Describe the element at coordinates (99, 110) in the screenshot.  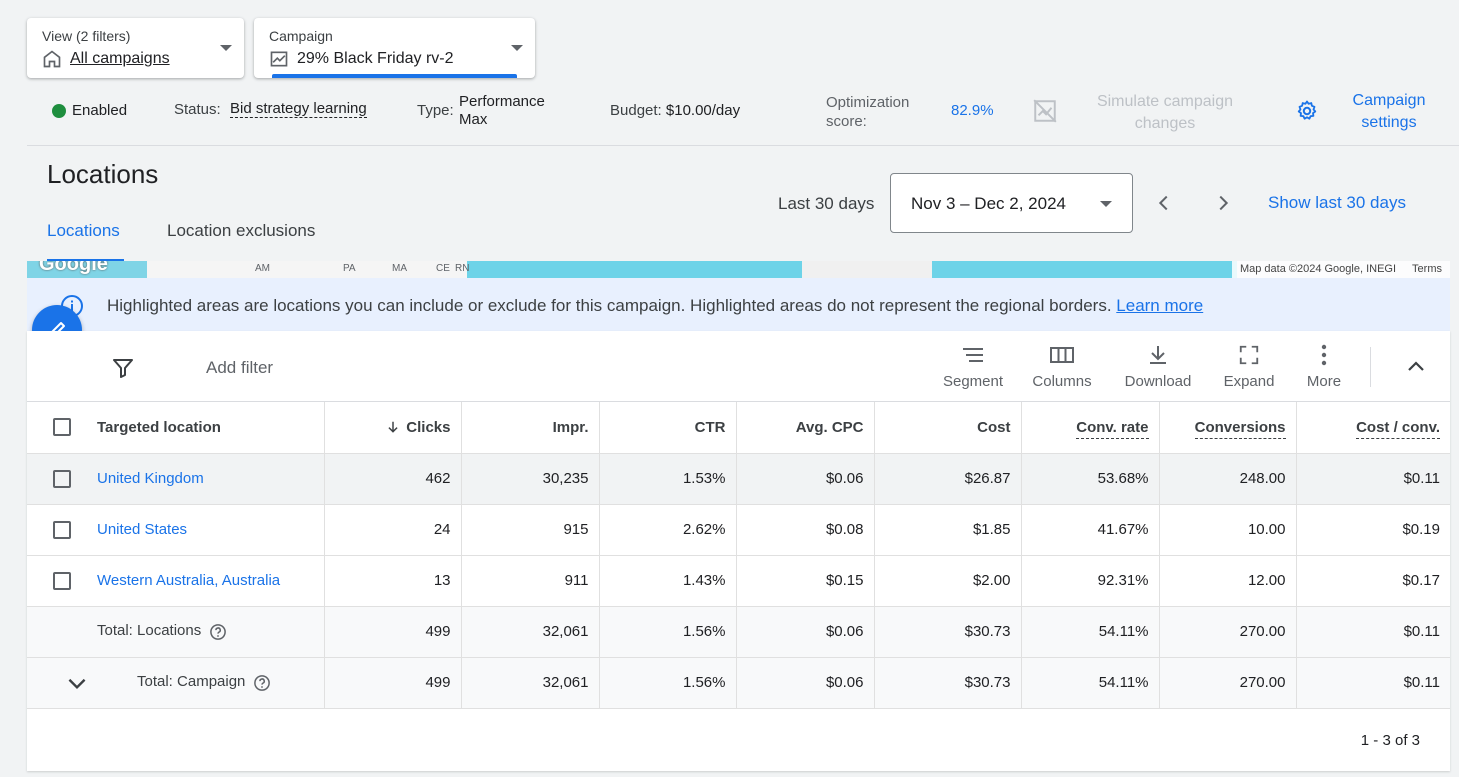
I see `enabled-status: Enabled` at that location.